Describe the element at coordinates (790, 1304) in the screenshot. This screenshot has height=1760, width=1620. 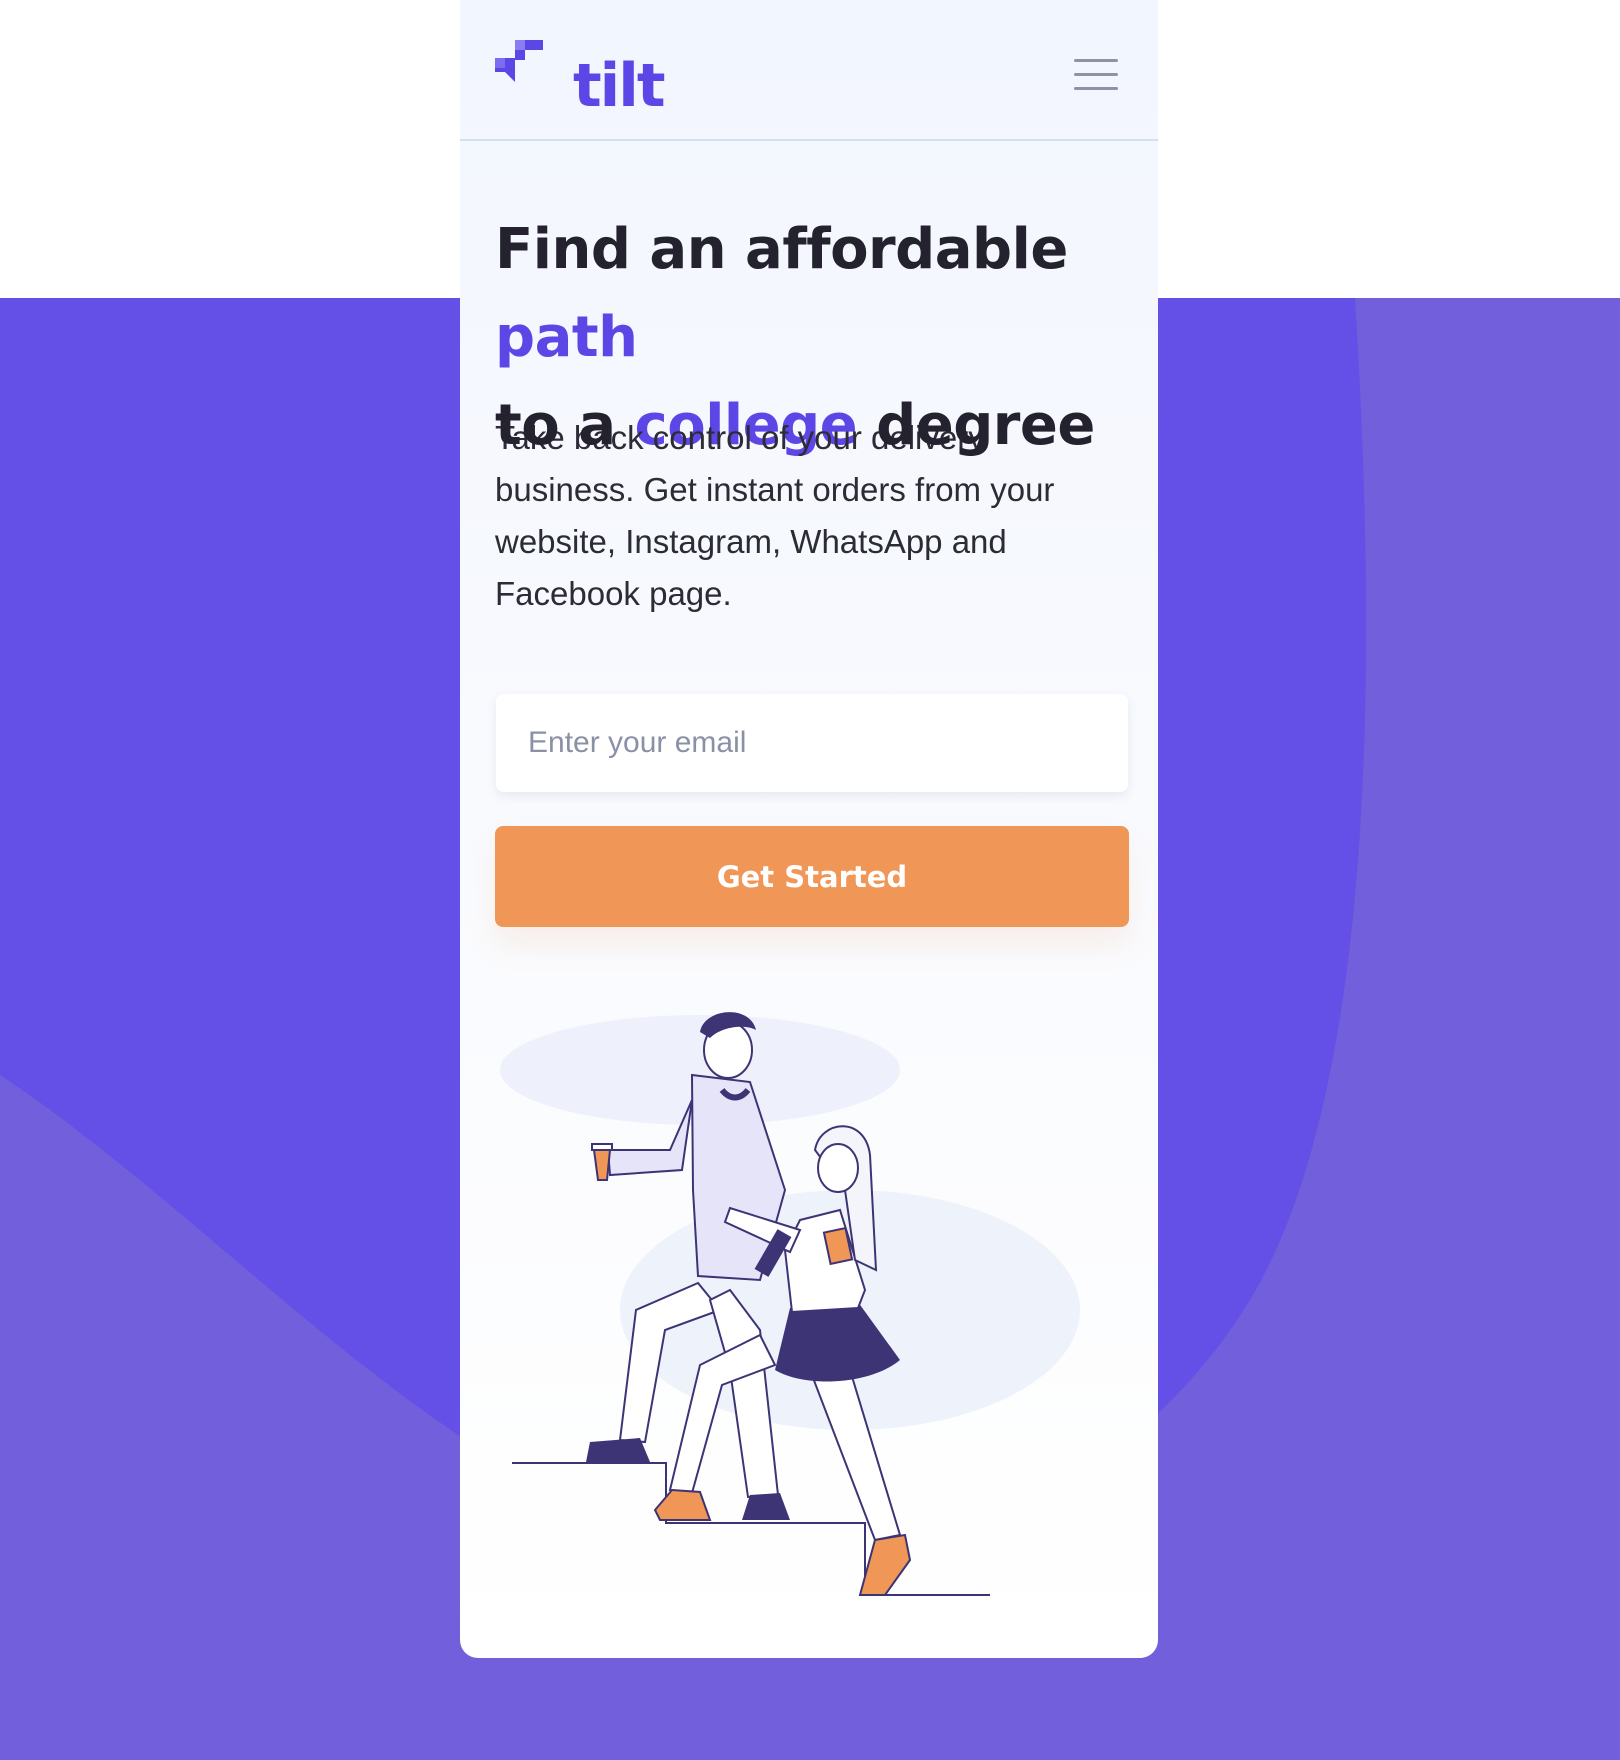
I see `students-walking-up-stairs-illustration` at that location.